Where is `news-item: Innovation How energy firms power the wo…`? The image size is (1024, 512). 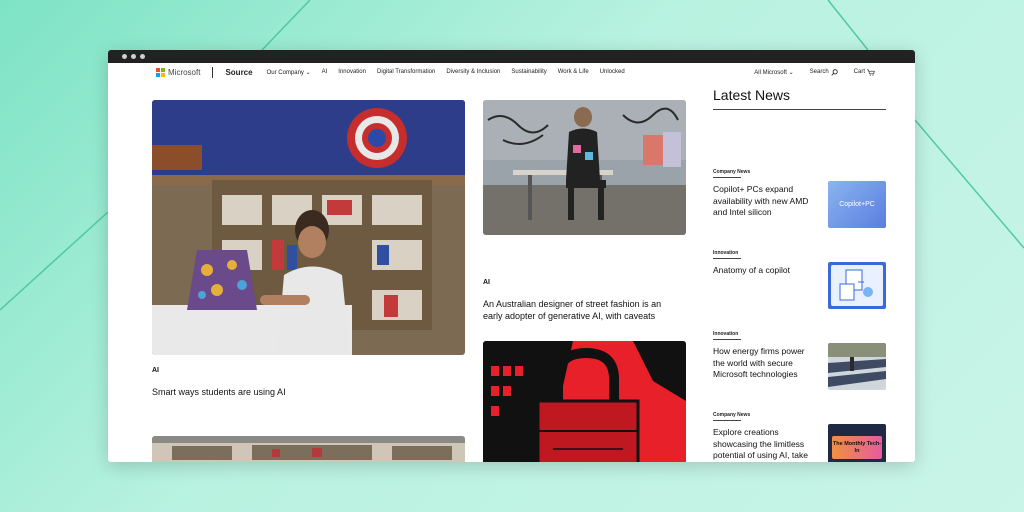 news-item: Innovation How energy firms power the wo… is located at coordinates (799, 360).